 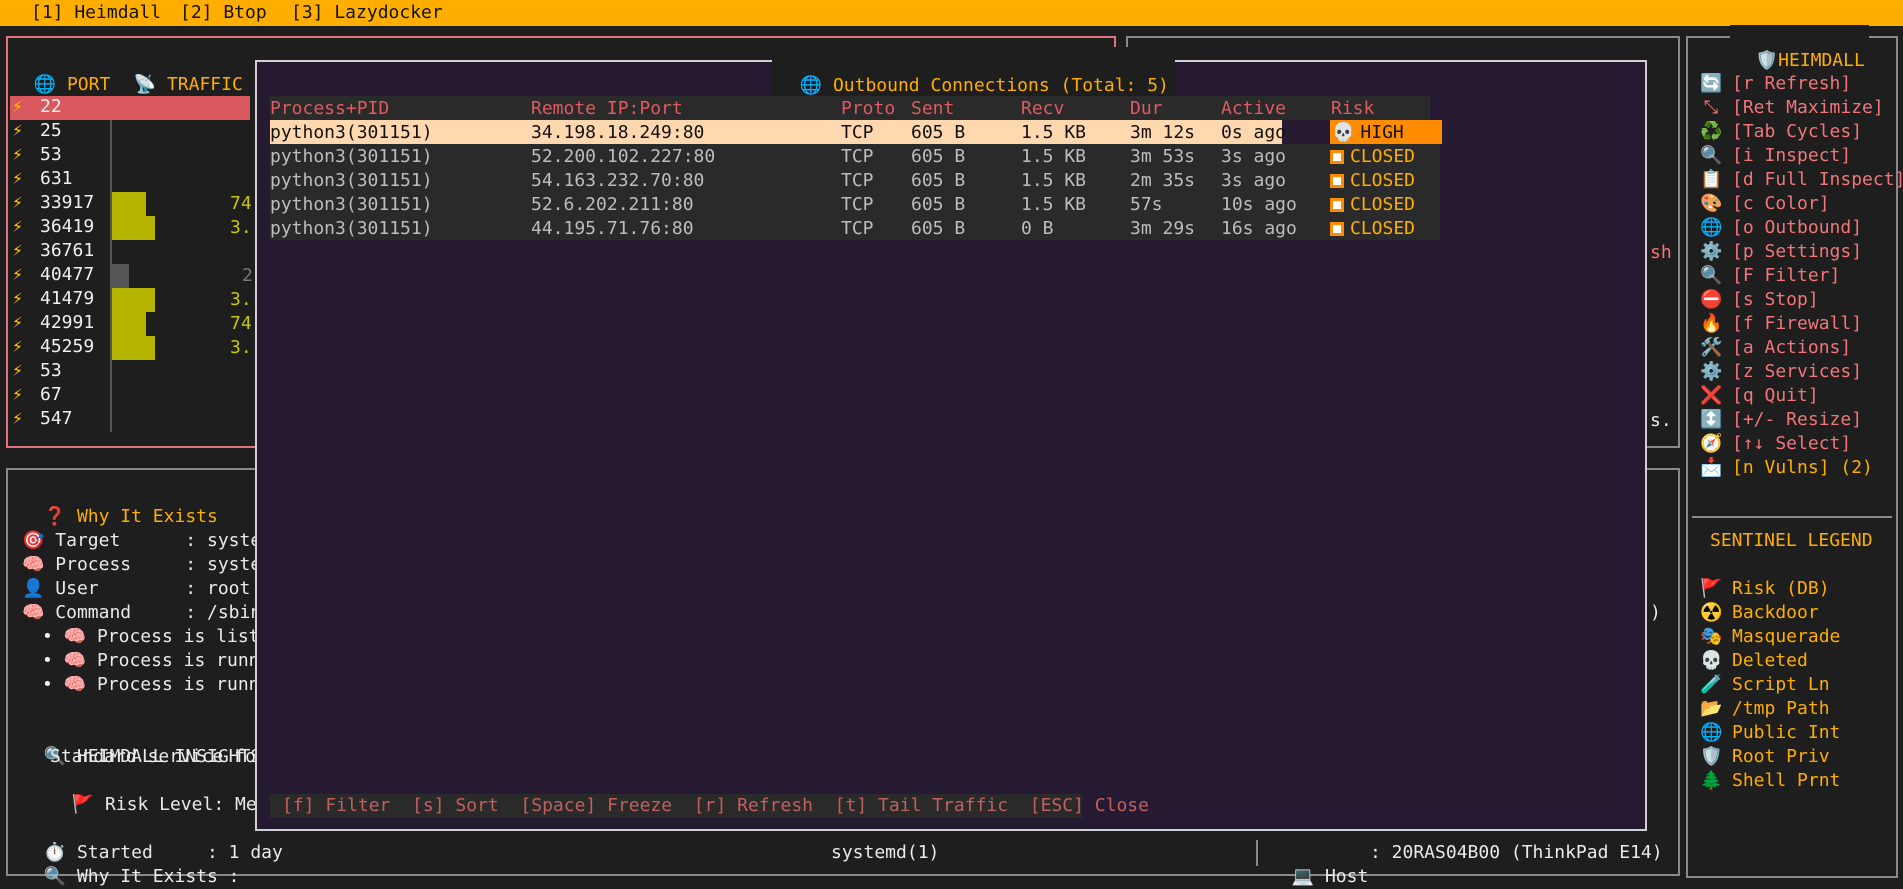 What do you see at coordinates (164, 612) in the screenshot?
I see `why-row-text: Command : /sbin/` at bounding box center [164, 612].